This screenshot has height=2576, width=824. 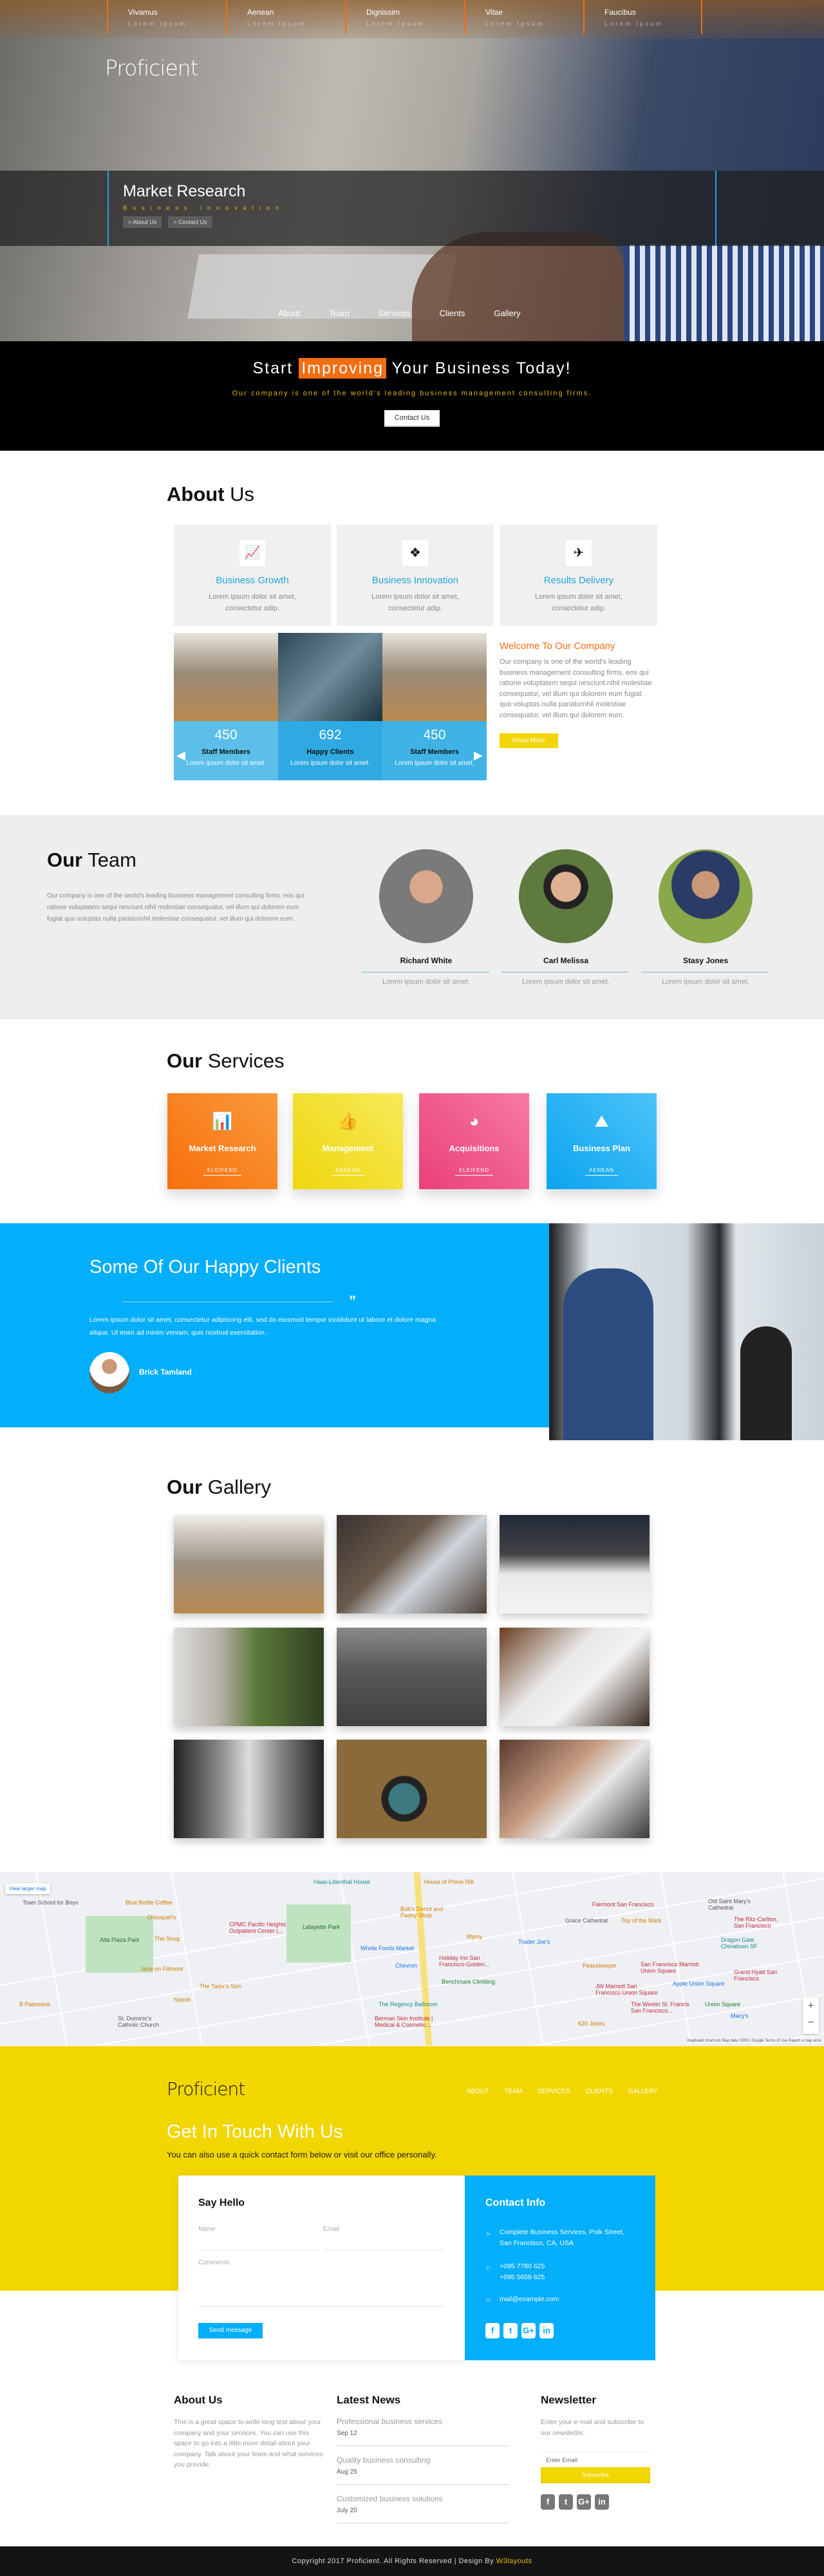 What do you see at coordinates (181, 755) in the screenshot?
I see `carousel-prev-icon: ◀` at bounding box center [181, 755].